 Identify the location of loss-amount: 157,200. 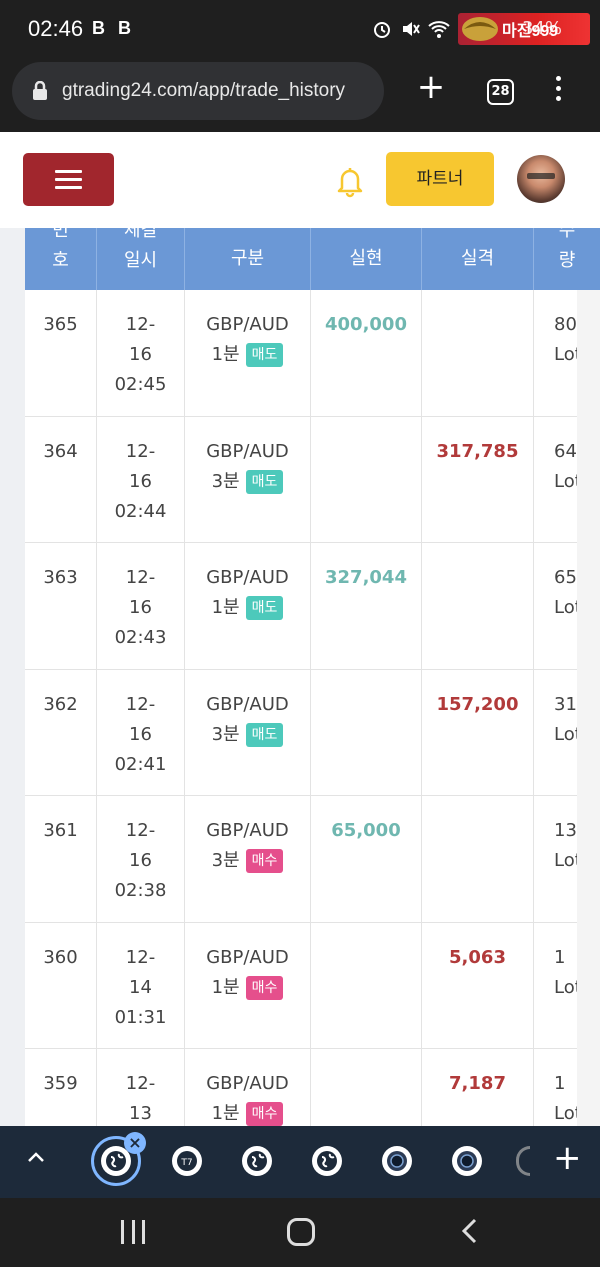
(478, 732).